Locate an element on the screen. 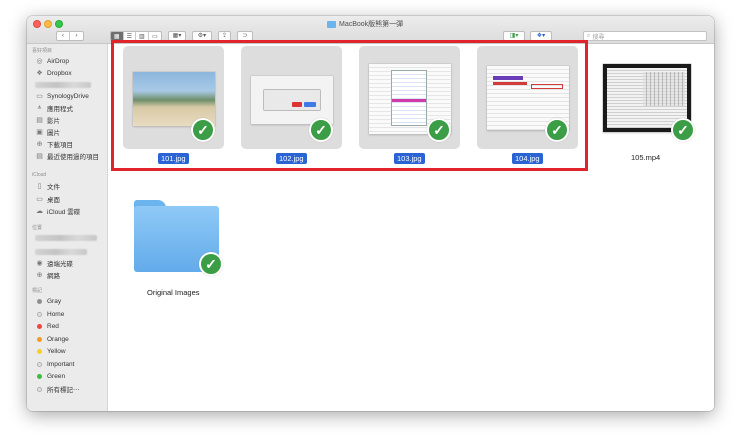 The image size is (740, 448). file-item-105: ✓ 105.mp4 is located at coordinates (646, 116).